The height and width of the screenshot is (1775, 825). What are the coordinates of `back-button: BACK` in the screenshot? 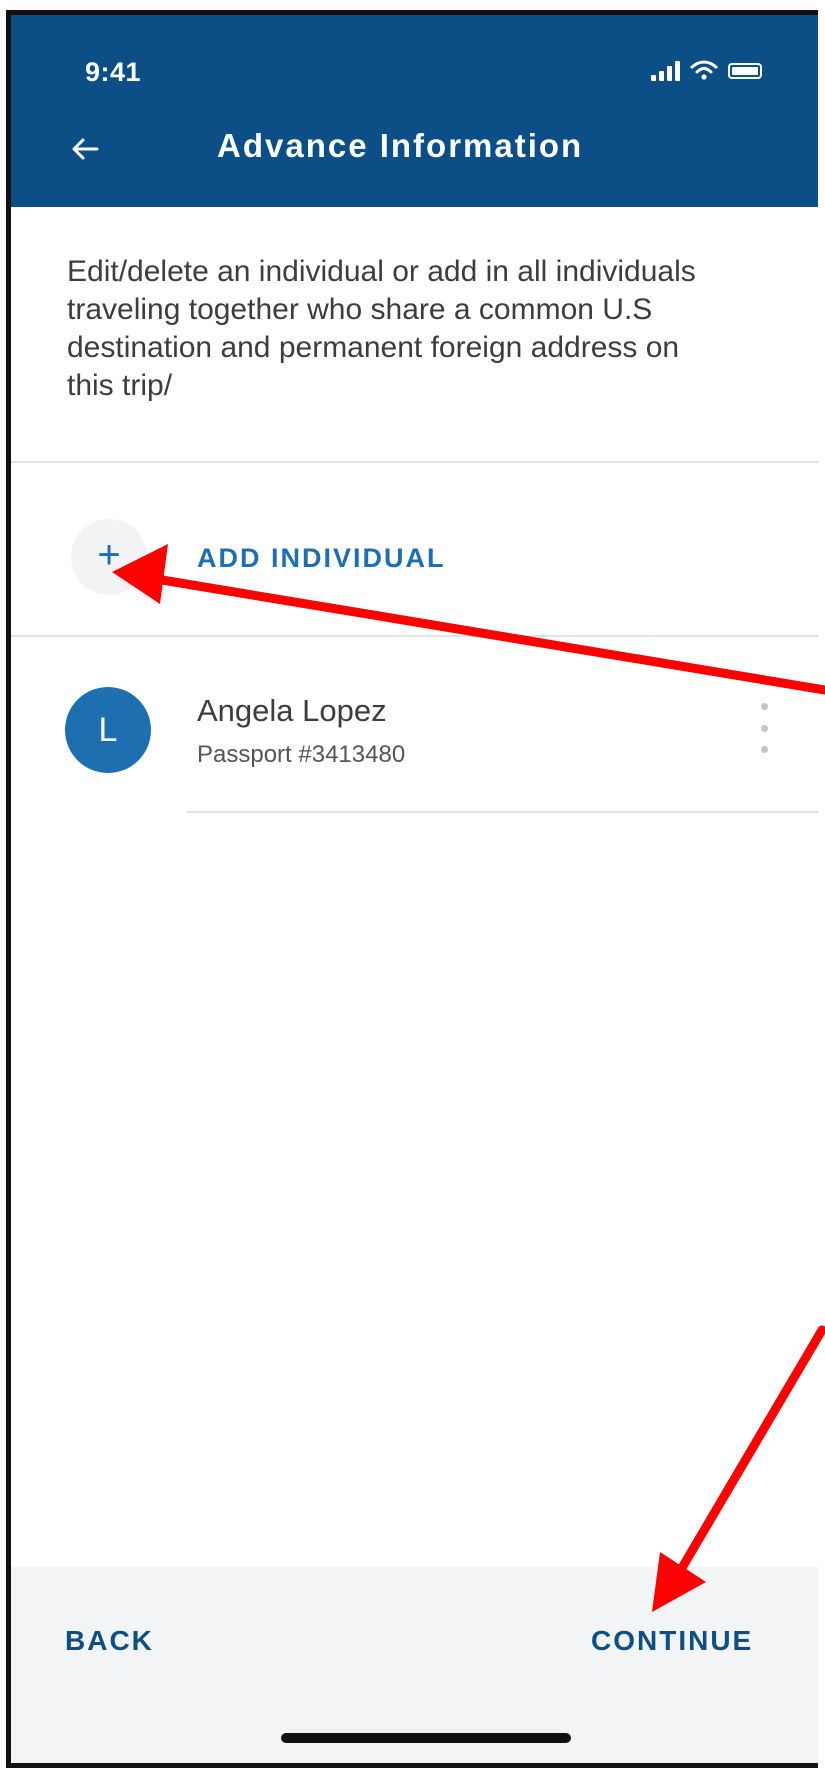 It's located at (109, 1641).